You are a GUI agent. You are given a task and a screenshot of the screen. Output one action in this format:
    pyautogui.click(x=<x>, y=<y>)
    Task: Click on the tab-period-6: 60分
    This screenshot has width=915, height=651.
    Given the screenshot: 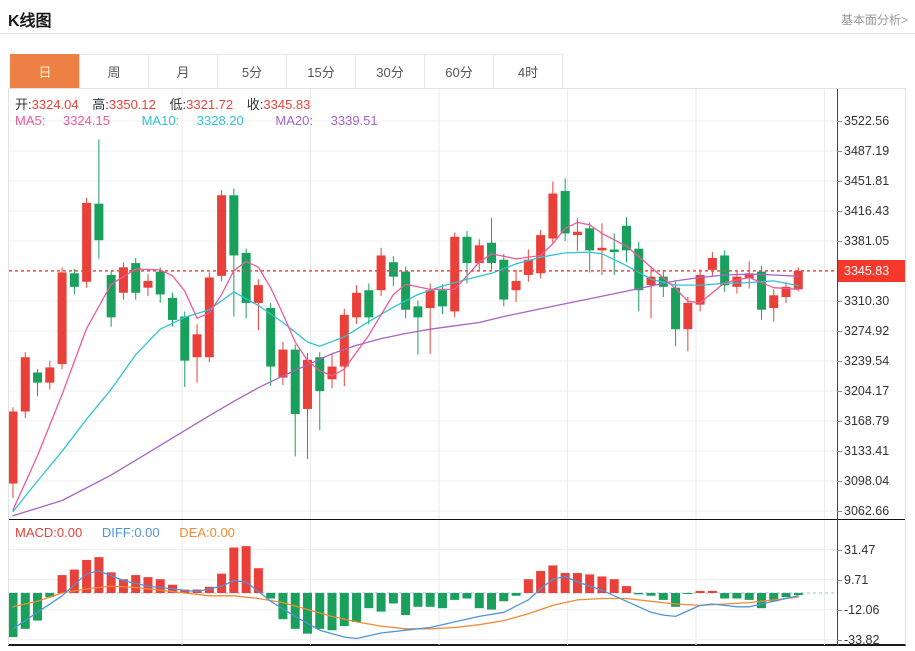 What is the action you would take?
    pyautogui.click(x=459, y=71)
    